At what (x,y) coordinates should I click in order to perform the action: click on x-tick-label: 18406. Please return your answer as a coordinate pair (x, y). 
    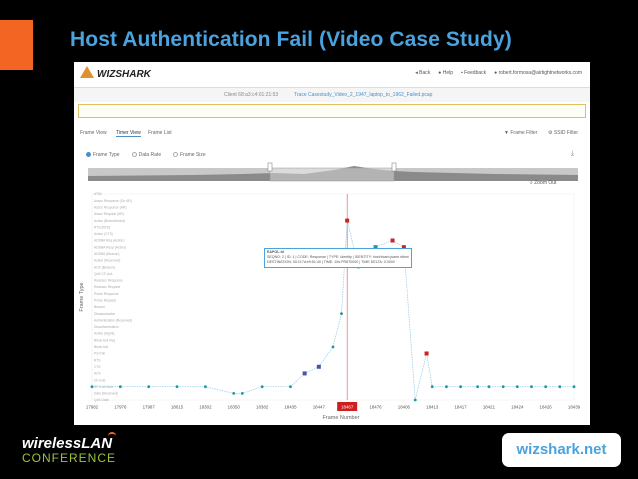
    Looking at the image, I should click on (404, 407).